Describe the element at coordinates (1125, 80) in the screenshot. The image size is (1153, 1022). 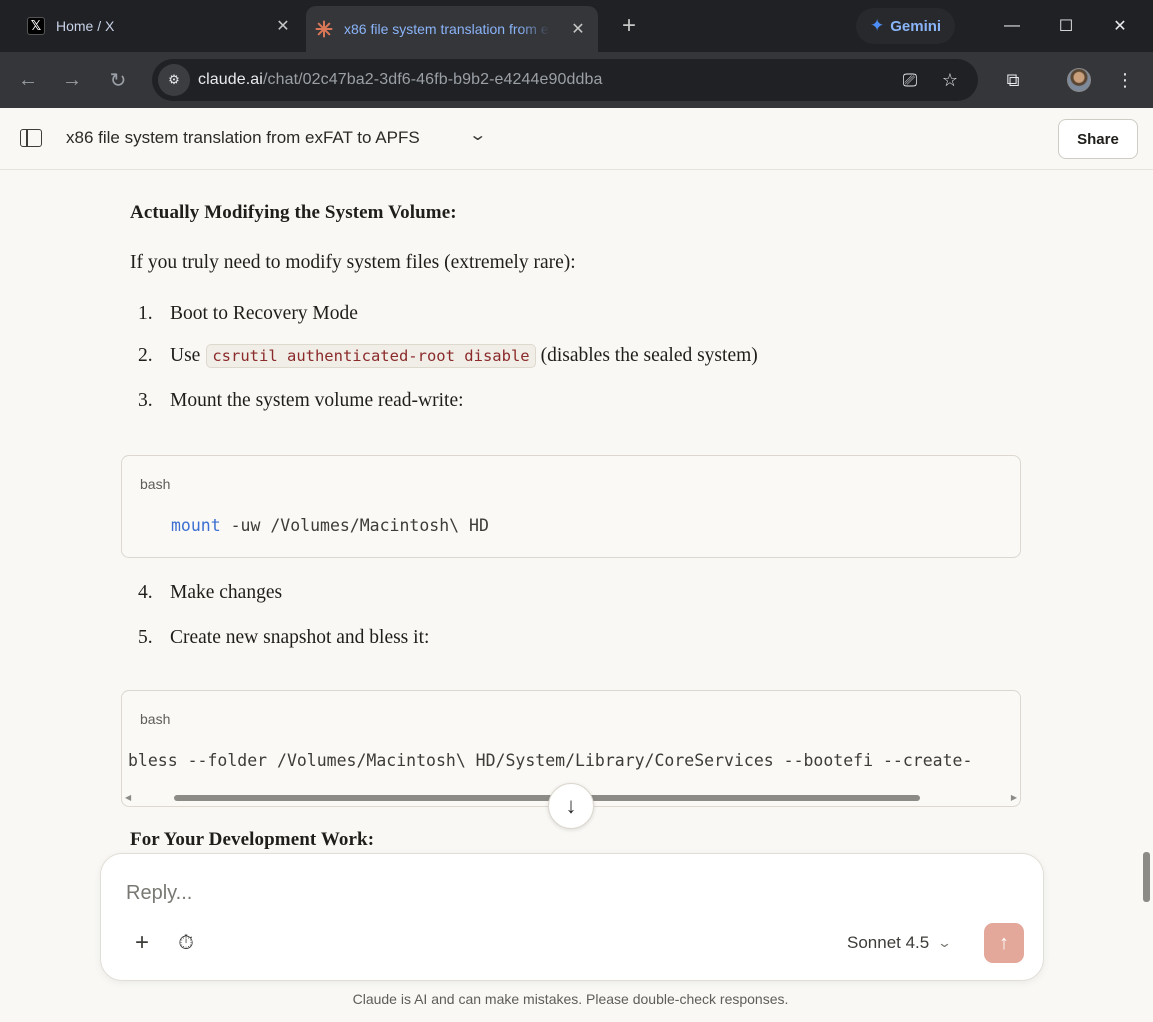
I see `menu-kebab-icon: ⋮` at that location.